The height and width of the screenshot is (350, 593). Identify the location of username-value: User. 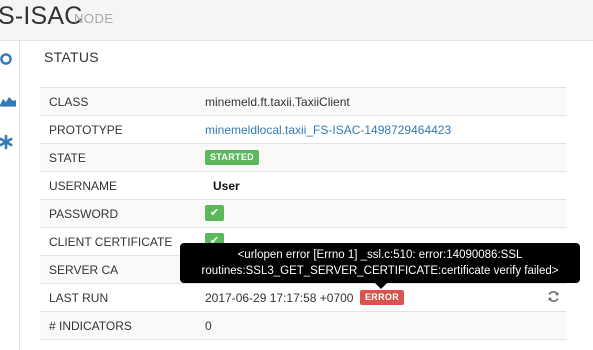
(226, 186).